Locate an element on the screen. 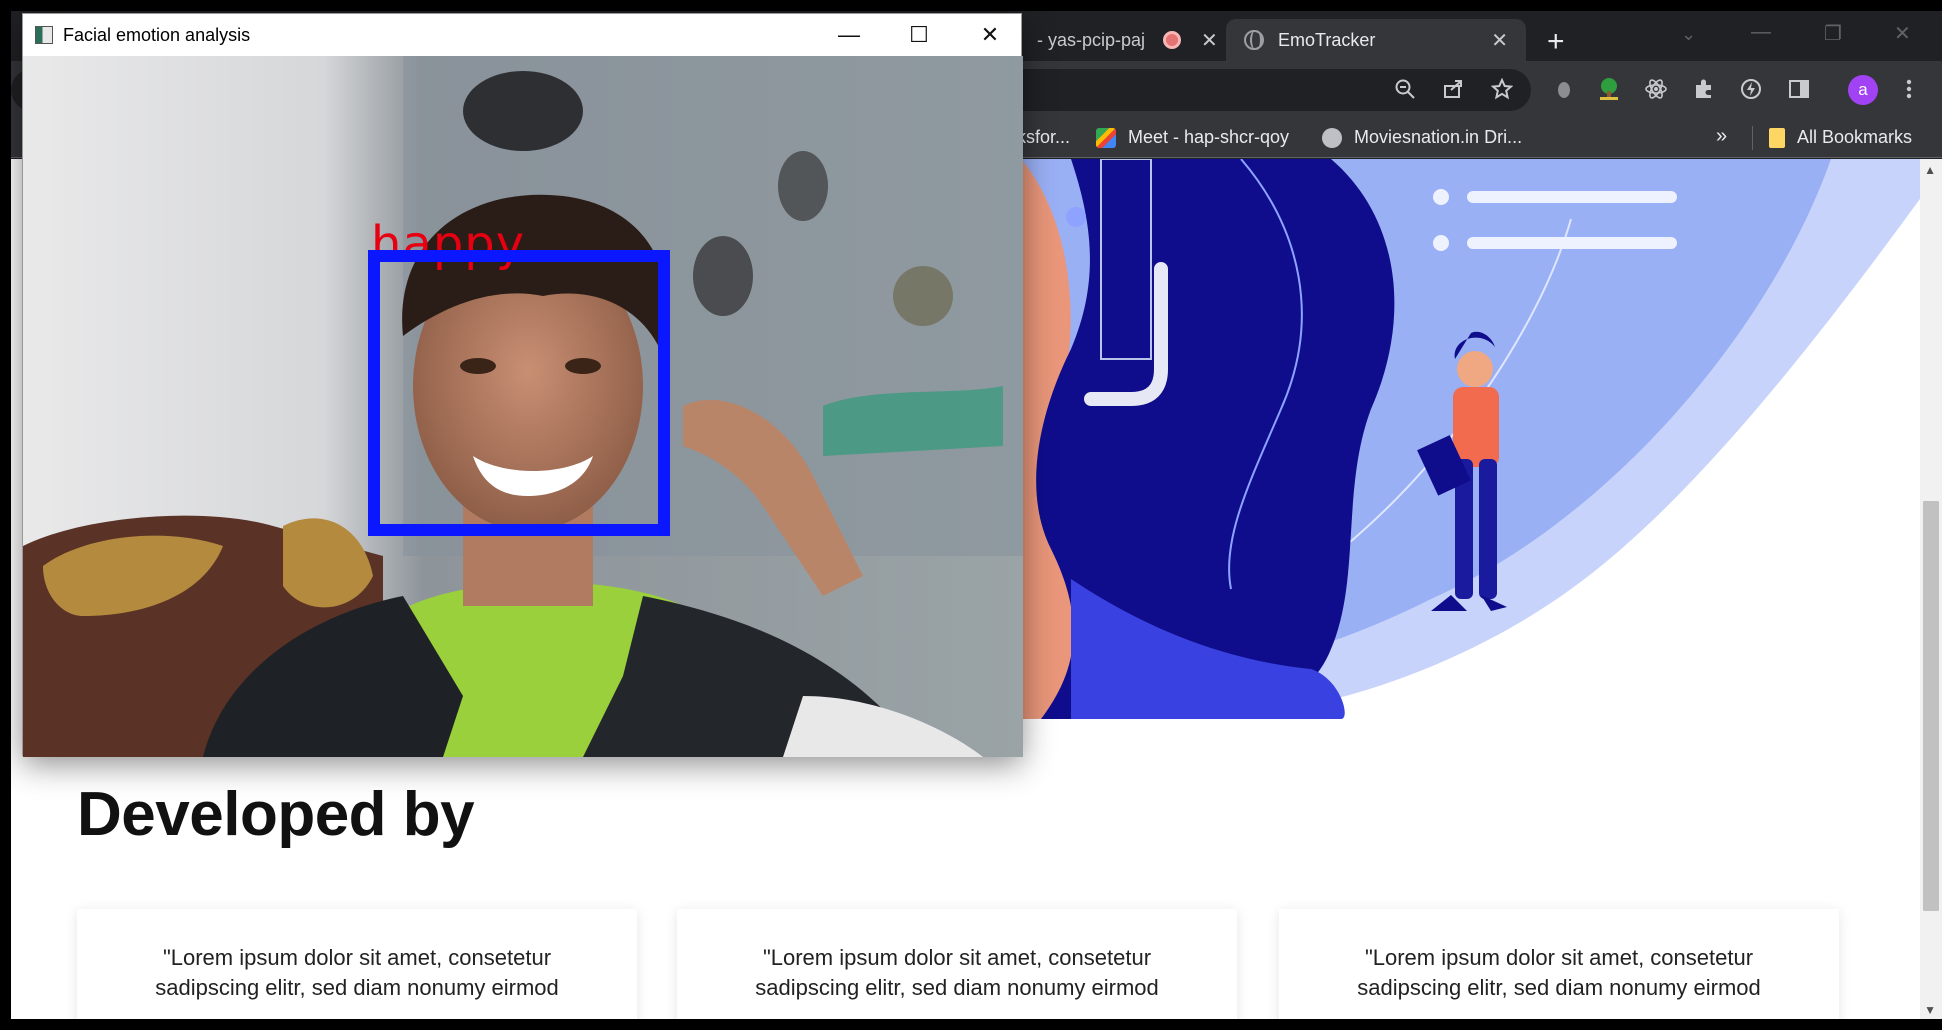  page-scrollbar: ▲ ▼ is located at coordinates (1931, 589).